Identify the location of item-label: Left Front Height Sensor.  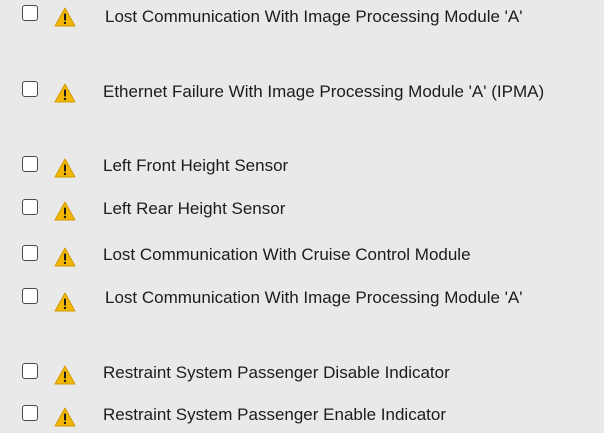
(196, 165).